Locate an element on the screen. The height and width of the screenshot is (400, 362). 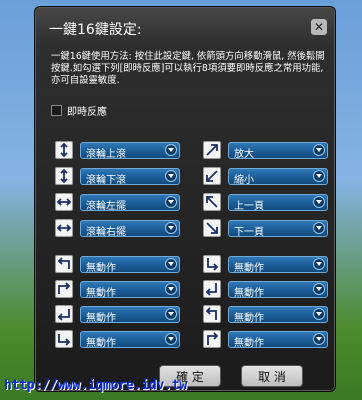
gesture-select-14: 無動作 is located at coordinates (278, 290).